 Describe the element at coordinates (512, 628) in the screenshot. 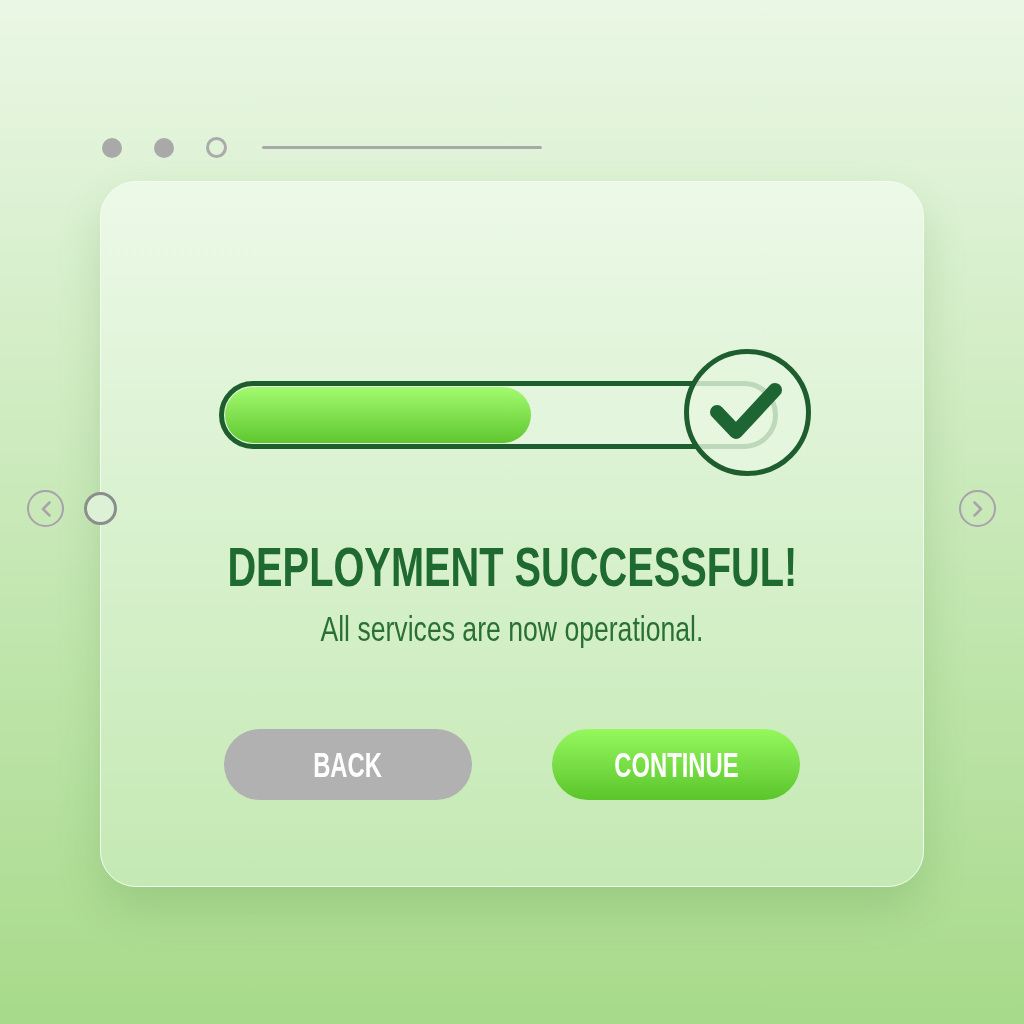

I see `status-message: All services are now operational.` at that location.